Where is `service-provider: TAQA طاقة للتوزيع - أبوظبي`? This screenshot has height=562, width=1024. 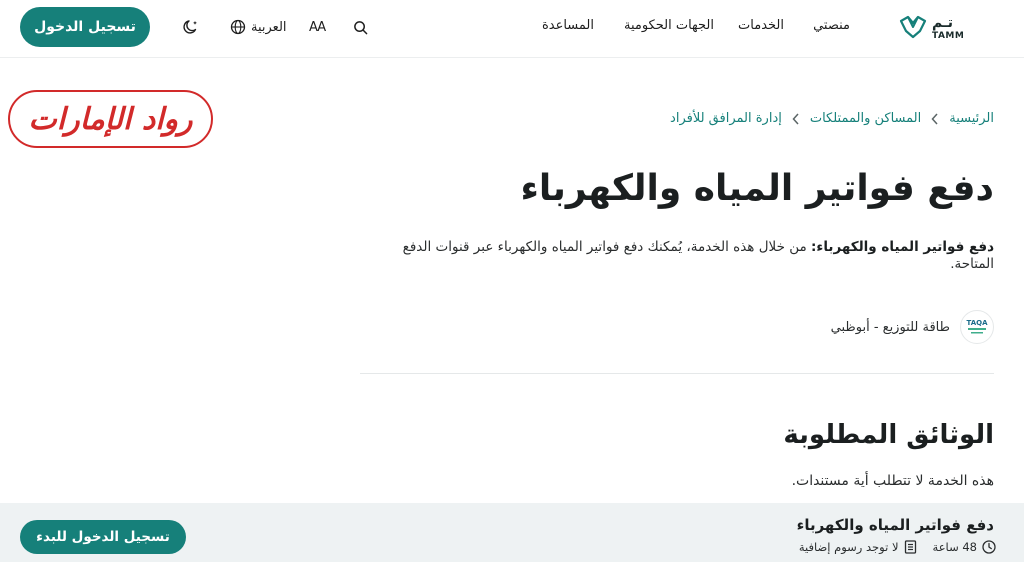 service-provider: TAQA طاقة للتوزيع - أبوظبي is located at coordinates (912, 327).